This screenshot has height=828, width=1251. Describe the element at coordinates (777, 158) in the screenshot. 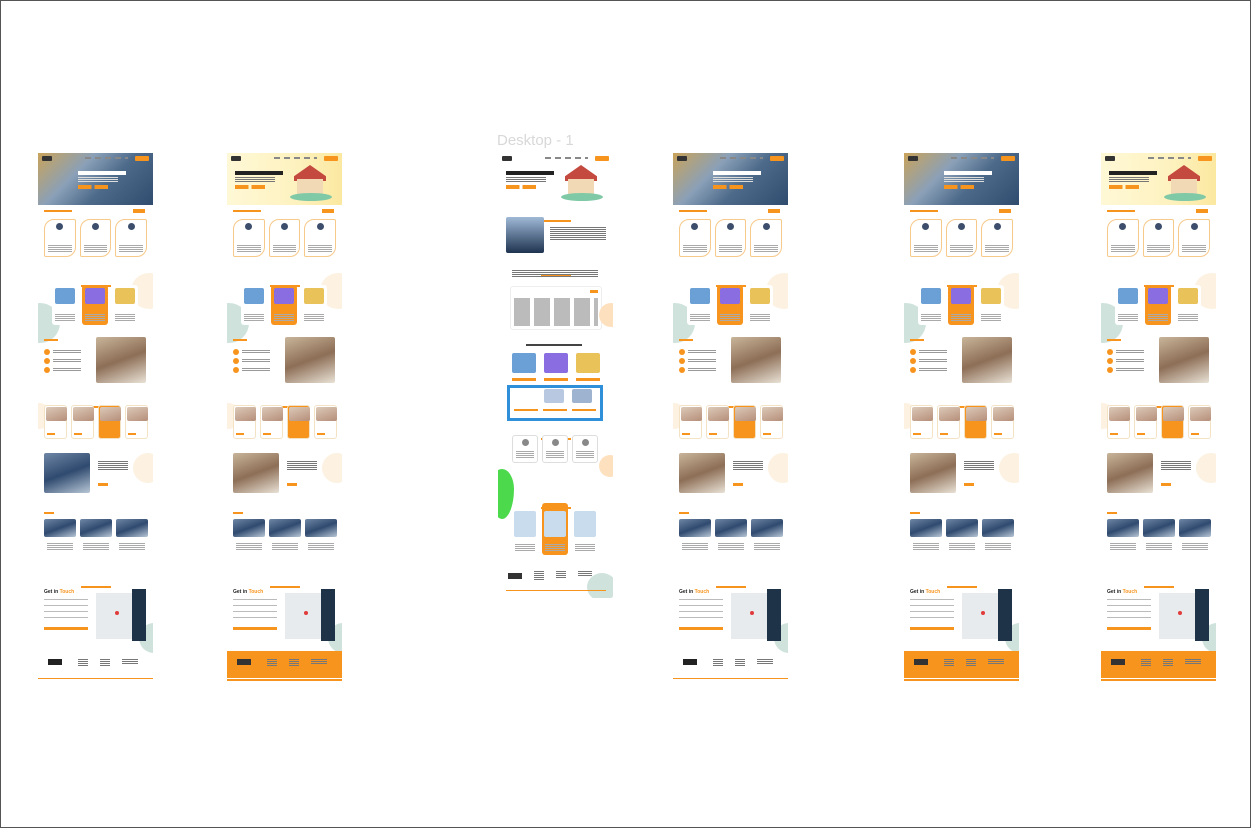

I see `nav-cta-button` at that location.